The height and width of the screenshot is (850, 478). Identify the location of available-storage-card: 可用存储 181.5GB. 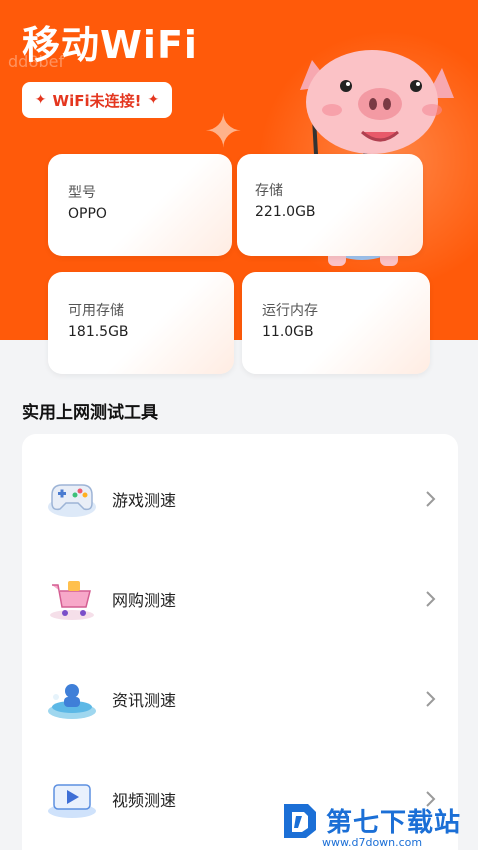
(141, 323).